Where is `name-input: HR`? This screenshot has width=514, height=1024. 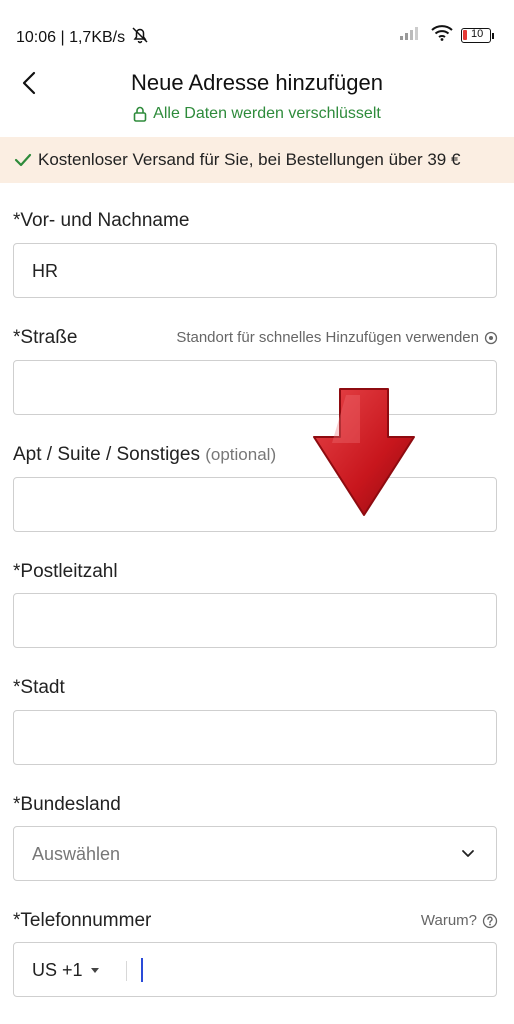 name-input: HR is located at coordinates (255, 270).